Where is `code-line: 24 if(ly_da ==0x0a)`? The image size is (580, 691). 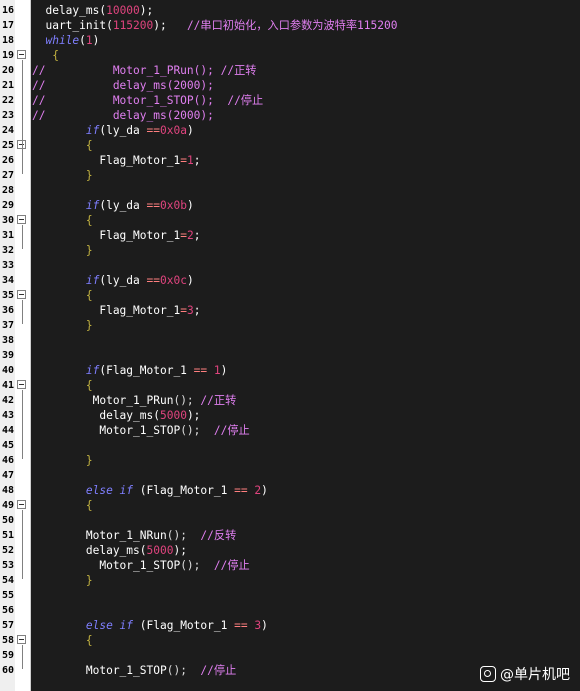
code-line: 24 if(ly_da ==0x0a) is located at coordinates (290, 130).